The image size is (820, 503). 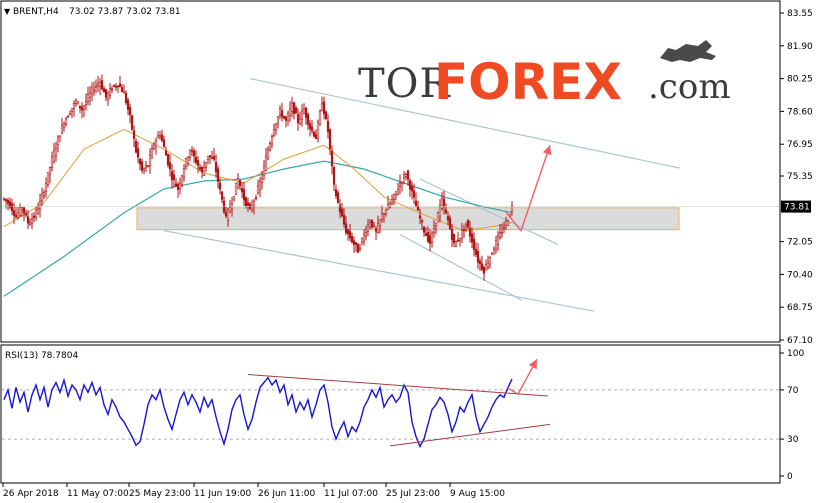 I want to click on price-tick-label: 68.75, so click(x=800, y=308).